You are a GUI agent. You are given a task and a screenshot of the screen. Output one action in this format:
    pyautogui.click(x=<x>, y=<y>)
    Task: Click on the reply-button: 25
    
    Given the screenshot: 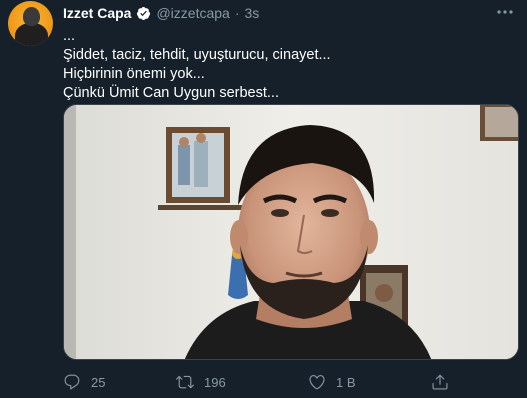 What is the action you would take?
    pyautogui.click(x=84, y=382)
    